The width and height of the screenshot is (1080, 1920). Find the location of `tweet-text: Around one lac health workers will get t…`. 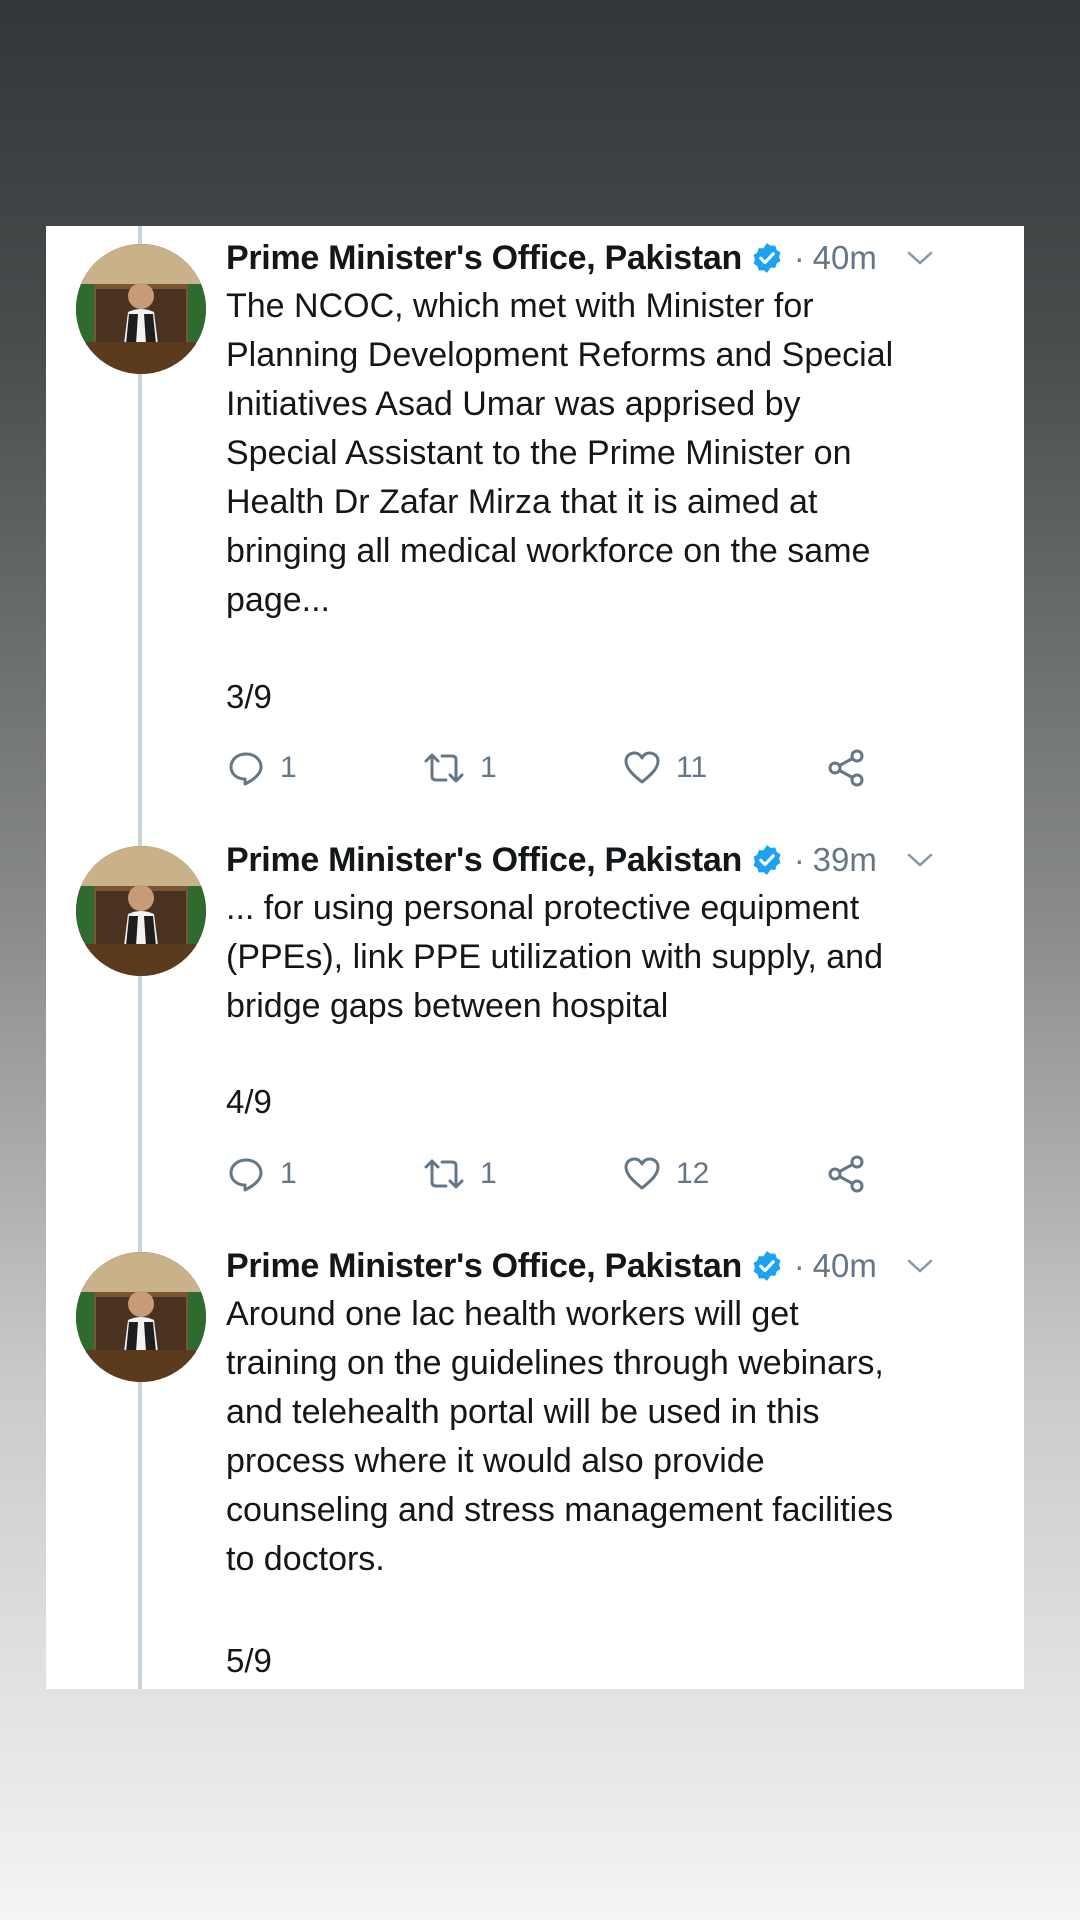

tweet-text: Around one lac health workers will get t… is located at coordinates (560, 1436).